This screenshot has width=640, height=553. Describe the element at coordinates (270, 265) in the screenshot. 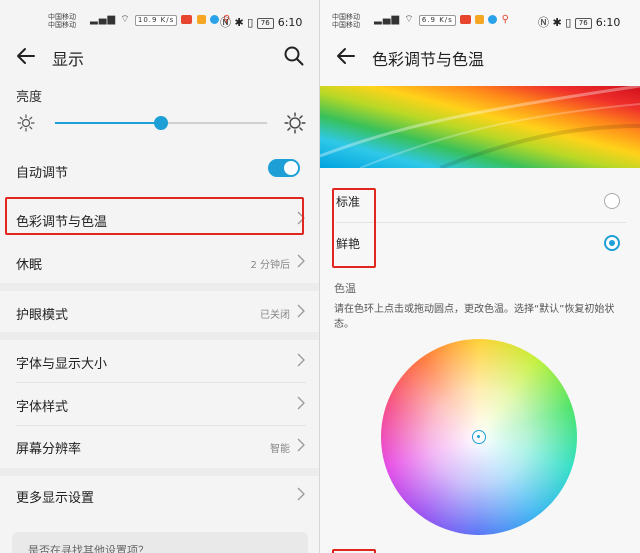

I see `row-value: 2 分钟后` at that location.